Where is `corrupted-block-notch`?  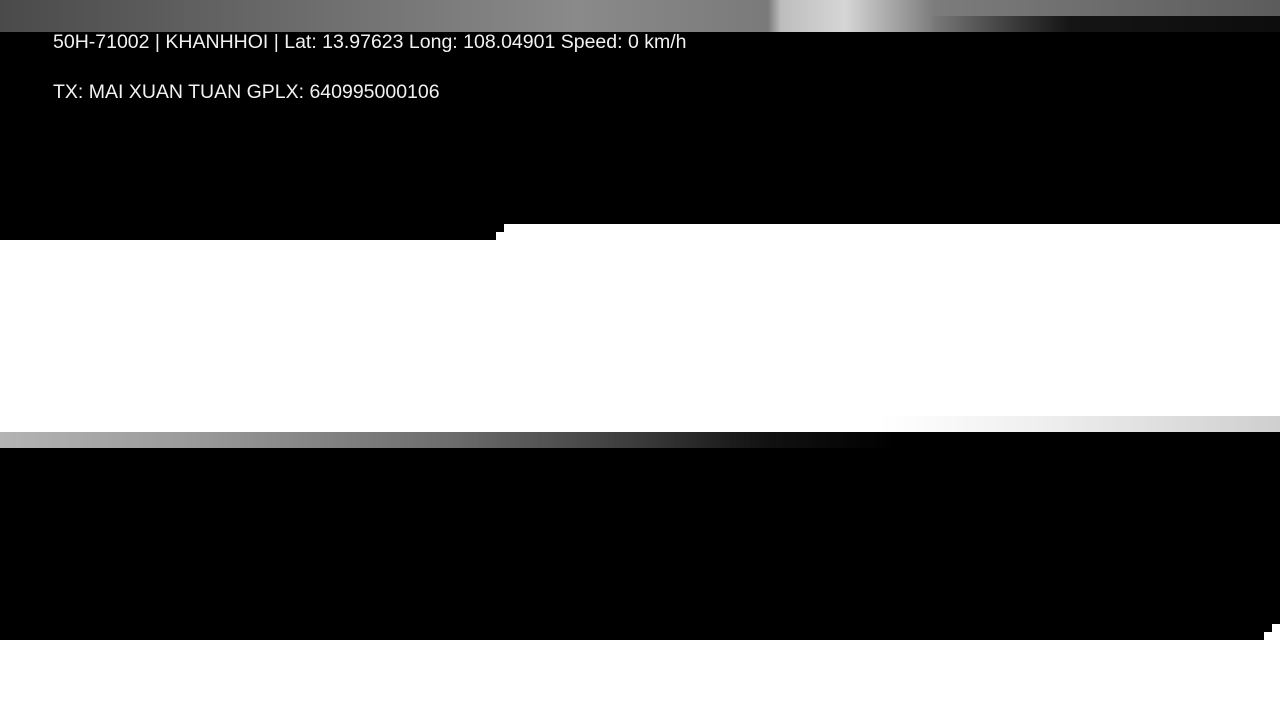 corrupted-block-notch is located at coordinates (500, 228).